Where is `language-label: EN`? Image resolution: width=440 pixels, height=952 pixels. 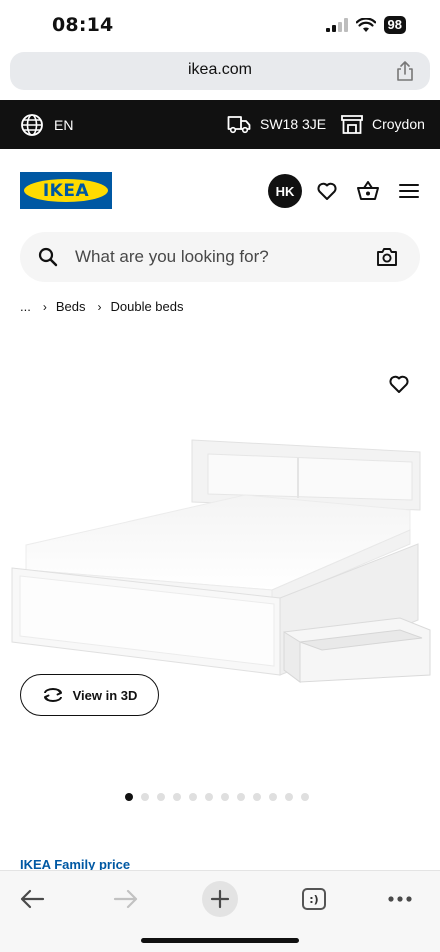
language-label: EN is located at coordinates (64, 125).